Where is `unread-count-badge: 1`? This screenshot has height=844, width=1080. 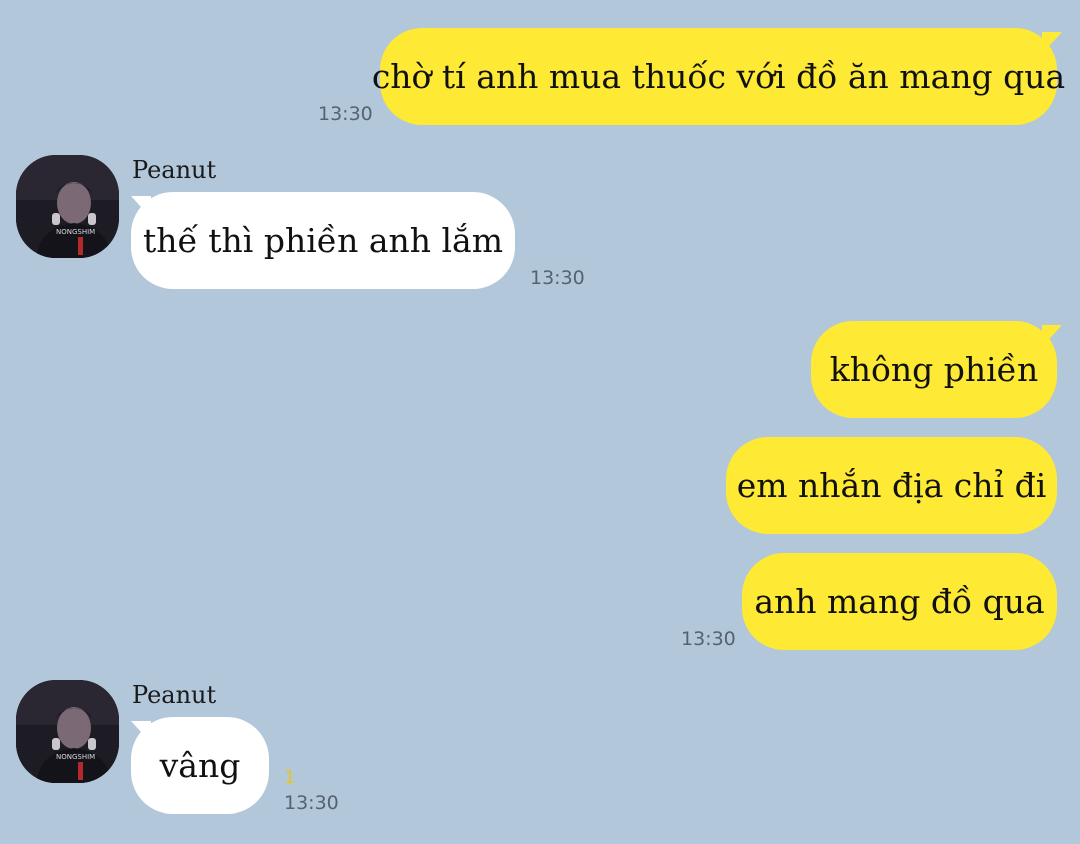 unread-count-badge: 1 is located at coordinates (290, 777).